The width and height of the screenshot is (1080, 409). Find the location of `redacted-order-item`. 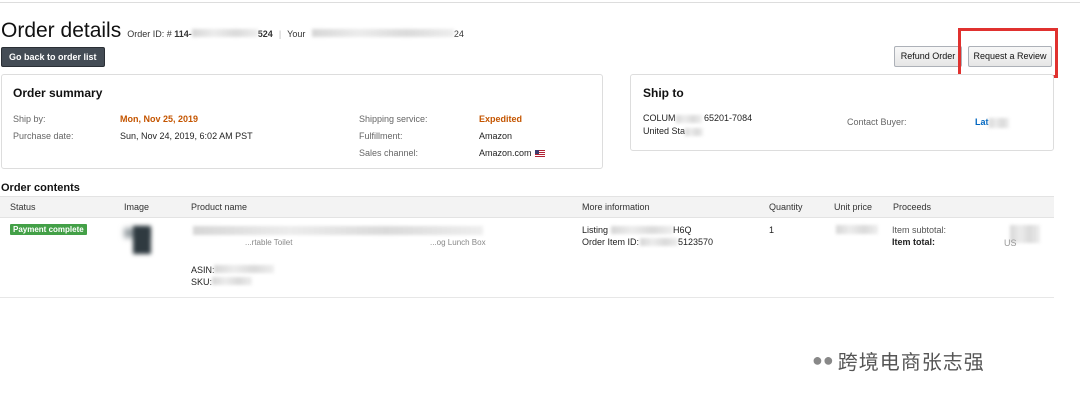

redacted-order-item is located at coordinates (659, 242).